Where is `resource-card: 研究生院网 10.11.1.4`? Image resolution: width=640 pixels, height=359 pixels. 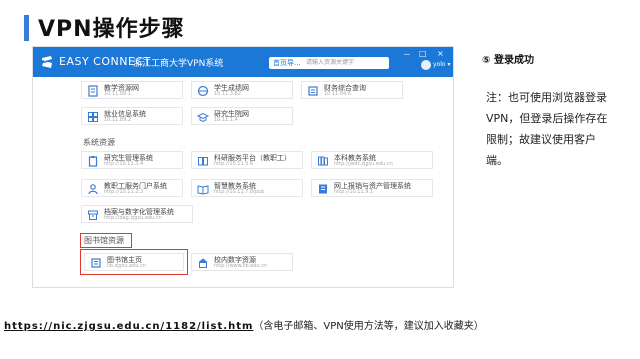
resource-card: 研究生院网 10.11.1.4 is located at coordinates (242, 116).